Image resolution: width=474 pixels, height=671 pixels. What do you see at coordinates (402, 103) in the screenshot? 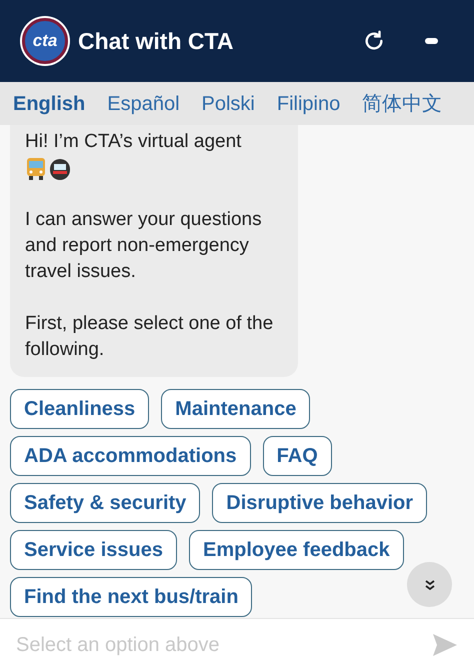
I see `language-tab: 简体中文` at bounding box center [402, 103].